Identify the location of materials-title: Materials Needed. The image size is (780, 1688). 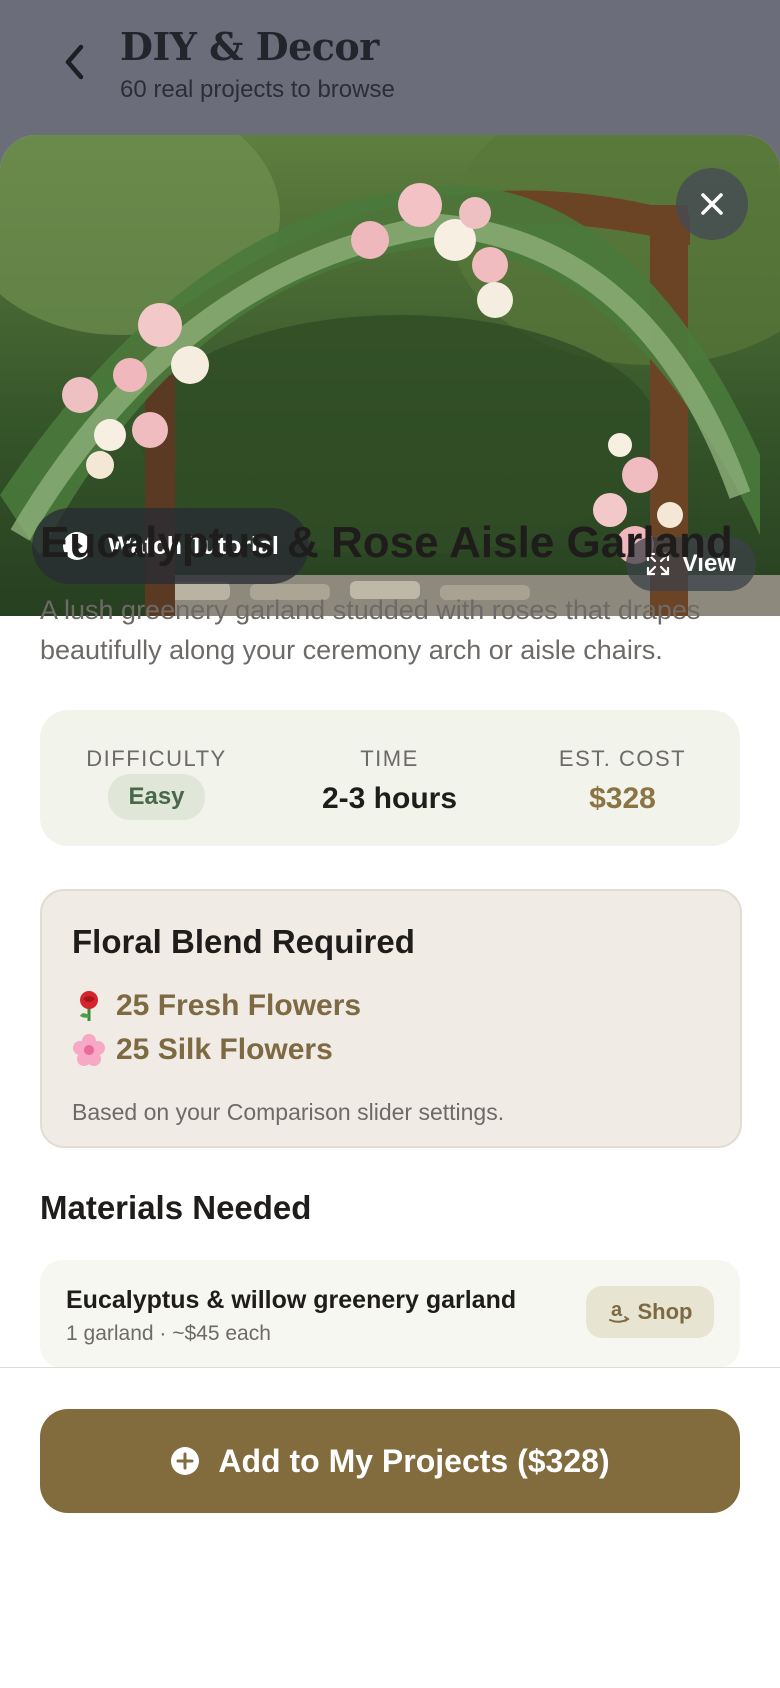
(176, 1207).